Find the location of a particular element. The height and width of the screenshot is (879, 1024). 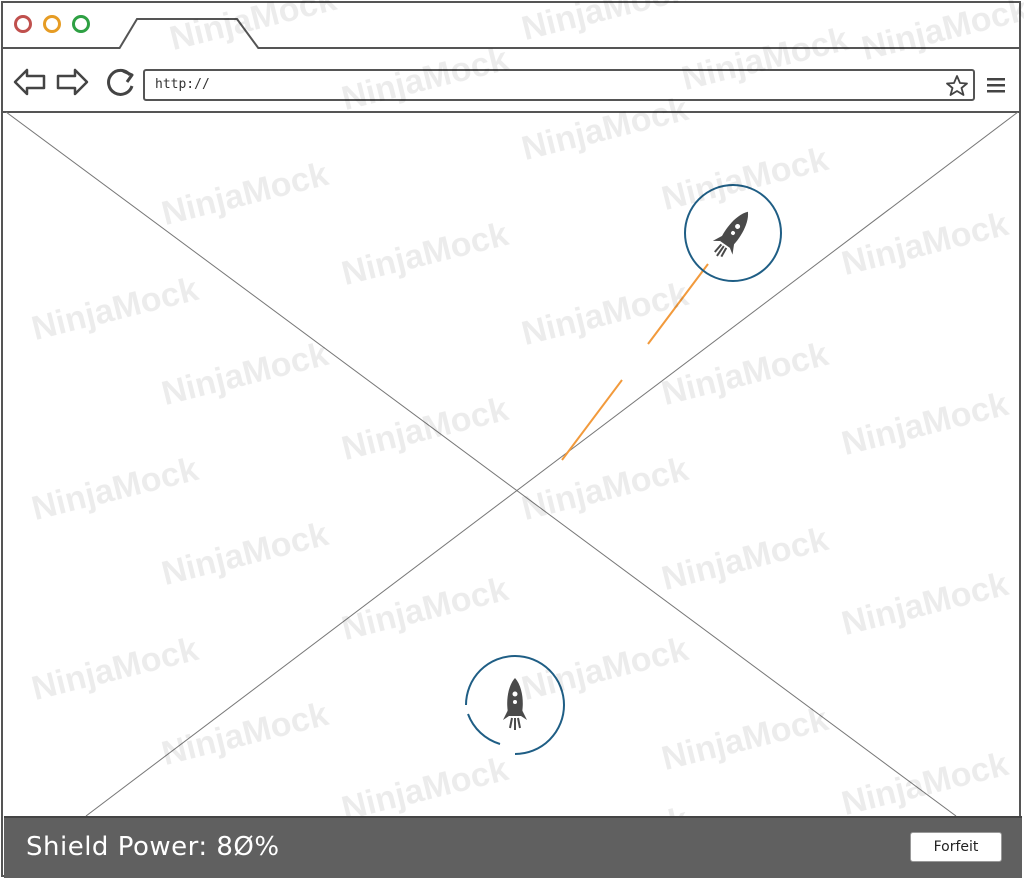

laser-shot is located at coordinates (592, 420).